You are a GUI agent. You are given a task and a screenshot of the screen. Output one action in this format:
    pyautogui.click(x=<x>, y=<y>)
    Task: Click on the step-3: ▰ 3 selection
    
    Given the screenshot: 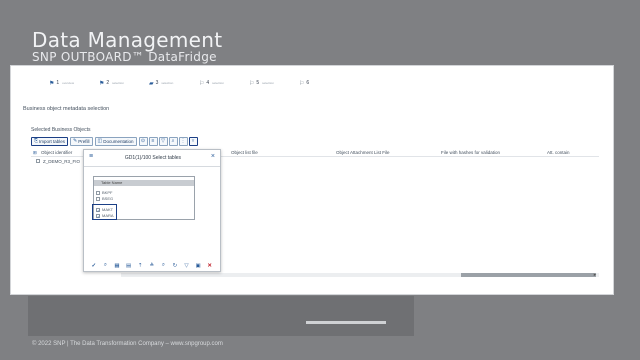 What is the action you would take?
    pyautogui.click(x=174, y=83)
    